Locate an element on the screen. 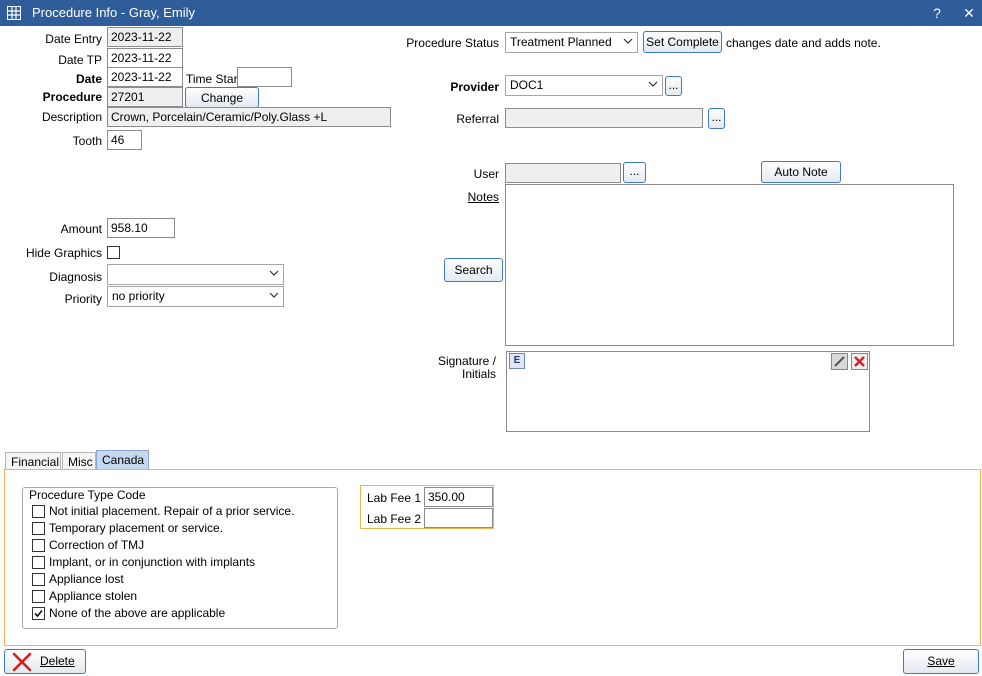 This screenshot has width=982, height=676. procedure-code-field: 27201 is located at coordinates (145, 97).